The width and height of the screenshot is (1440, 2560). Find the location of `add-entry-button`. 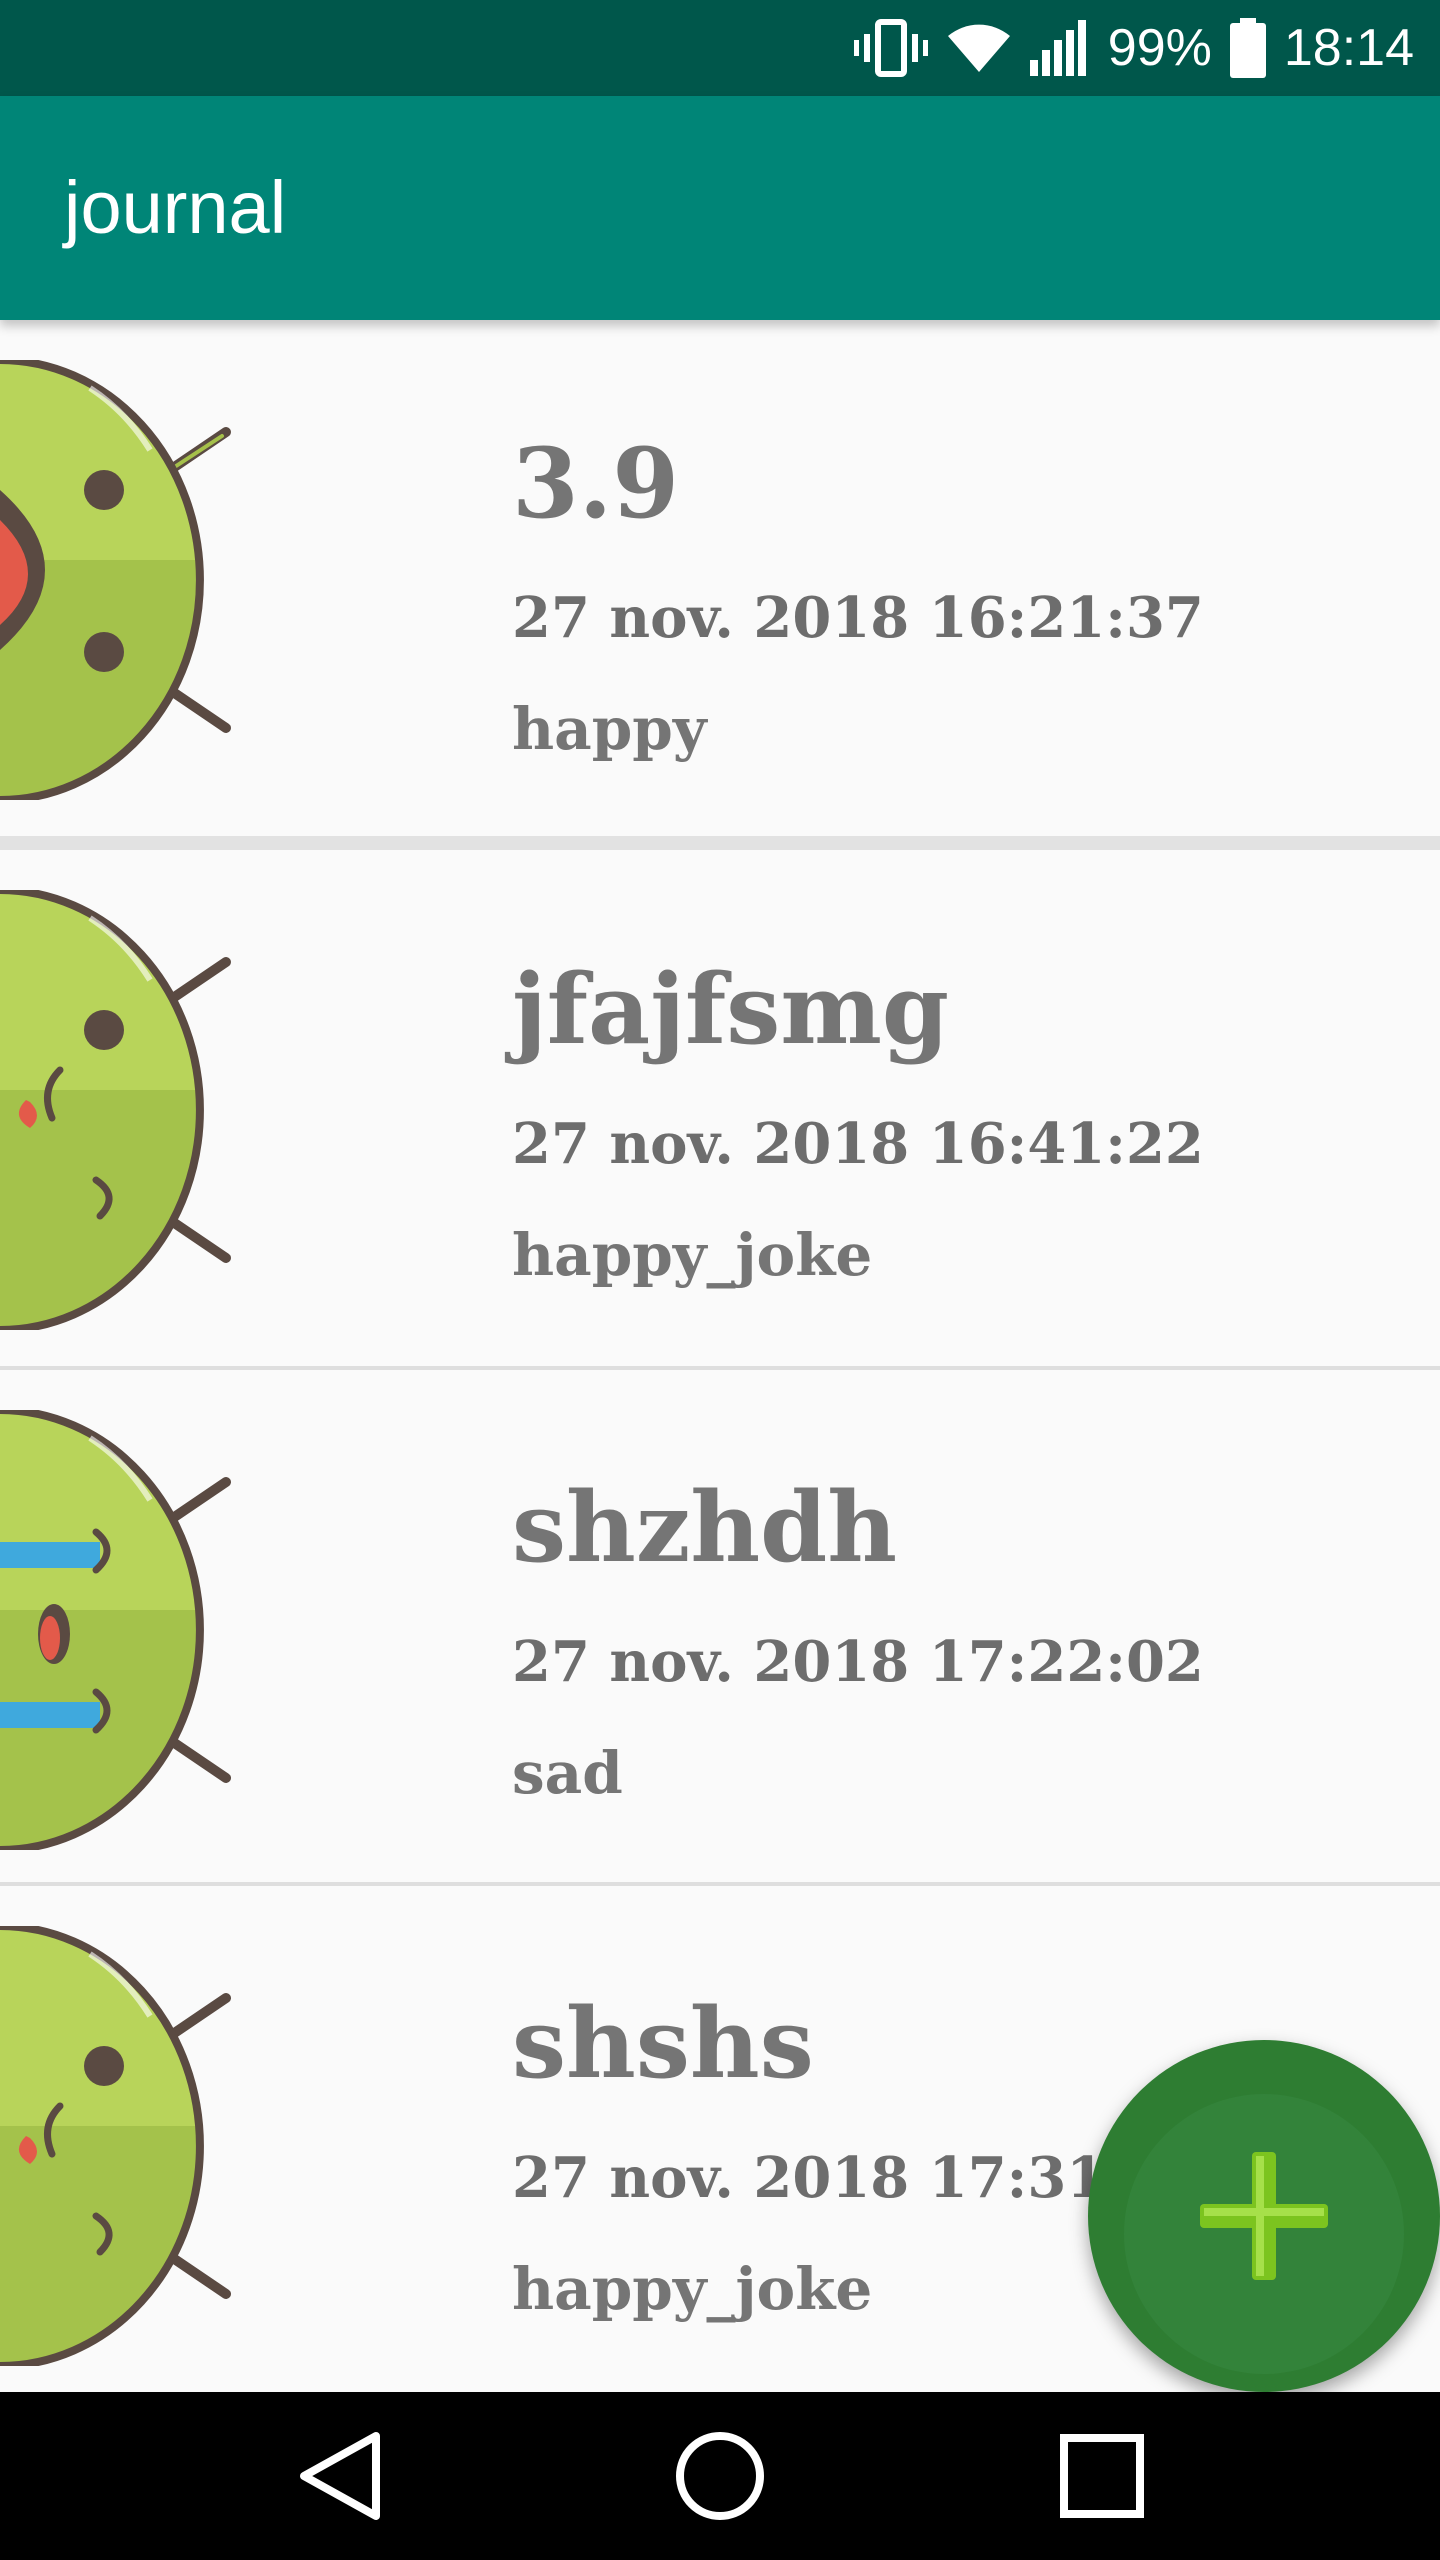

add-entry-button is located at coordinates (1264, 2216).